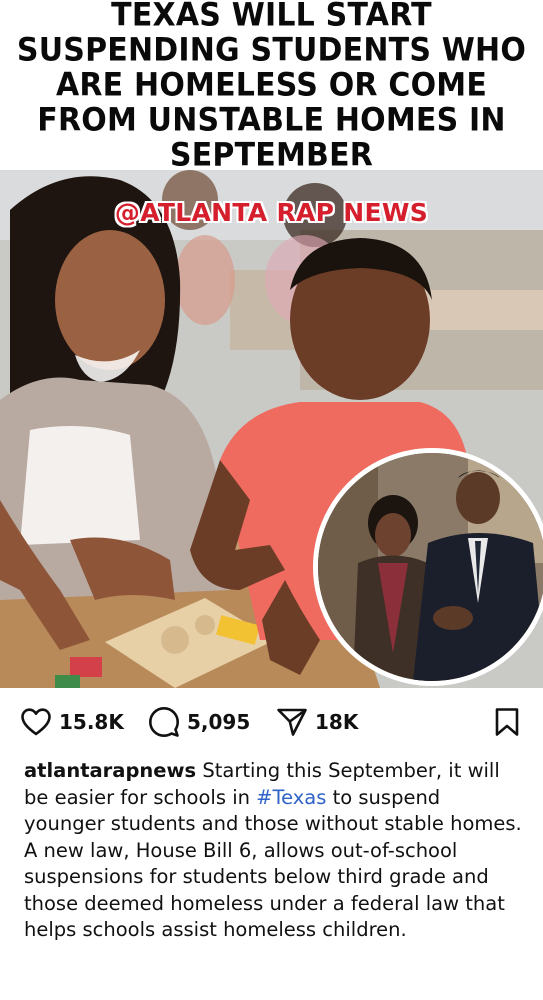 The width and height of the screenshot is (543, 1000). What do you see at coordinates (271, 212) in the screenshot?
I see `watermark-text: @ATLANTA RAP NEWS` at bounding box center [271, 212].